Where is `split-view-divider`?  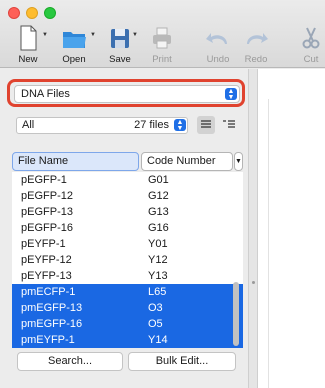
split-view-divider is located at coordinates (253, 228).